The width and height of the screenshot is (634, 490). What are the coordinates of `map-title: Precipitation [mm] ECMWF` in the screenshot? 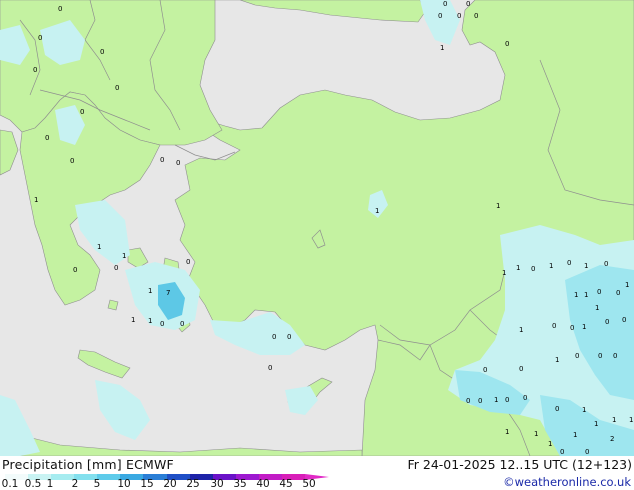 It's located at (88, 464).